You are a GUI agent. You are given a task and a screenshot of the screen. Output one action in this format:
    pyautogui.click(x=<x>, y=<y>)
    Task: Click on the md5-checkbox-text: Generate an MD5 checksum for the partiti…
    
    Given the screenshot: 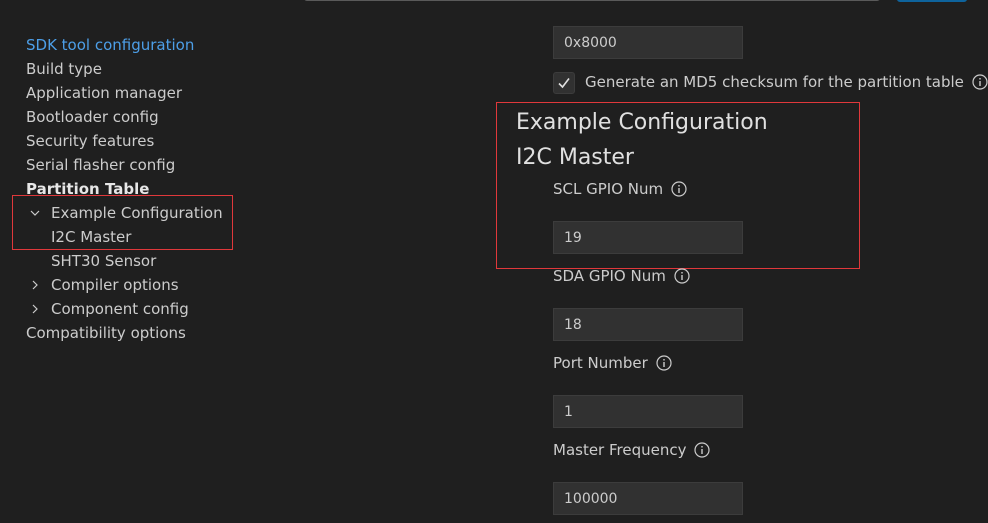 What is the action you would take?
    pyautogui.click(x=774, y=82)
    